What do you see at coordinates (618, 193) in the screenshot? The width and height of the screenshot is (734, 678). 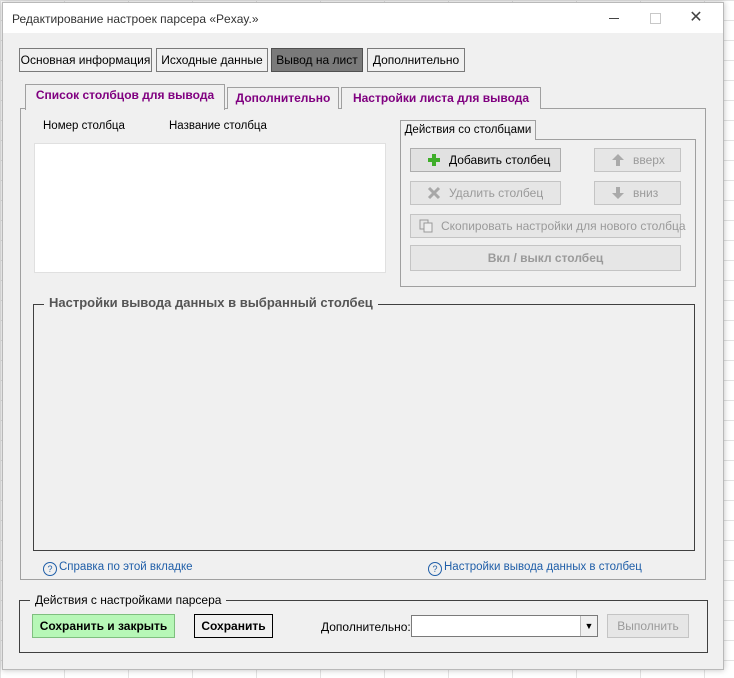 I see `arrow-down-icon` at bounding box center [618, 193].